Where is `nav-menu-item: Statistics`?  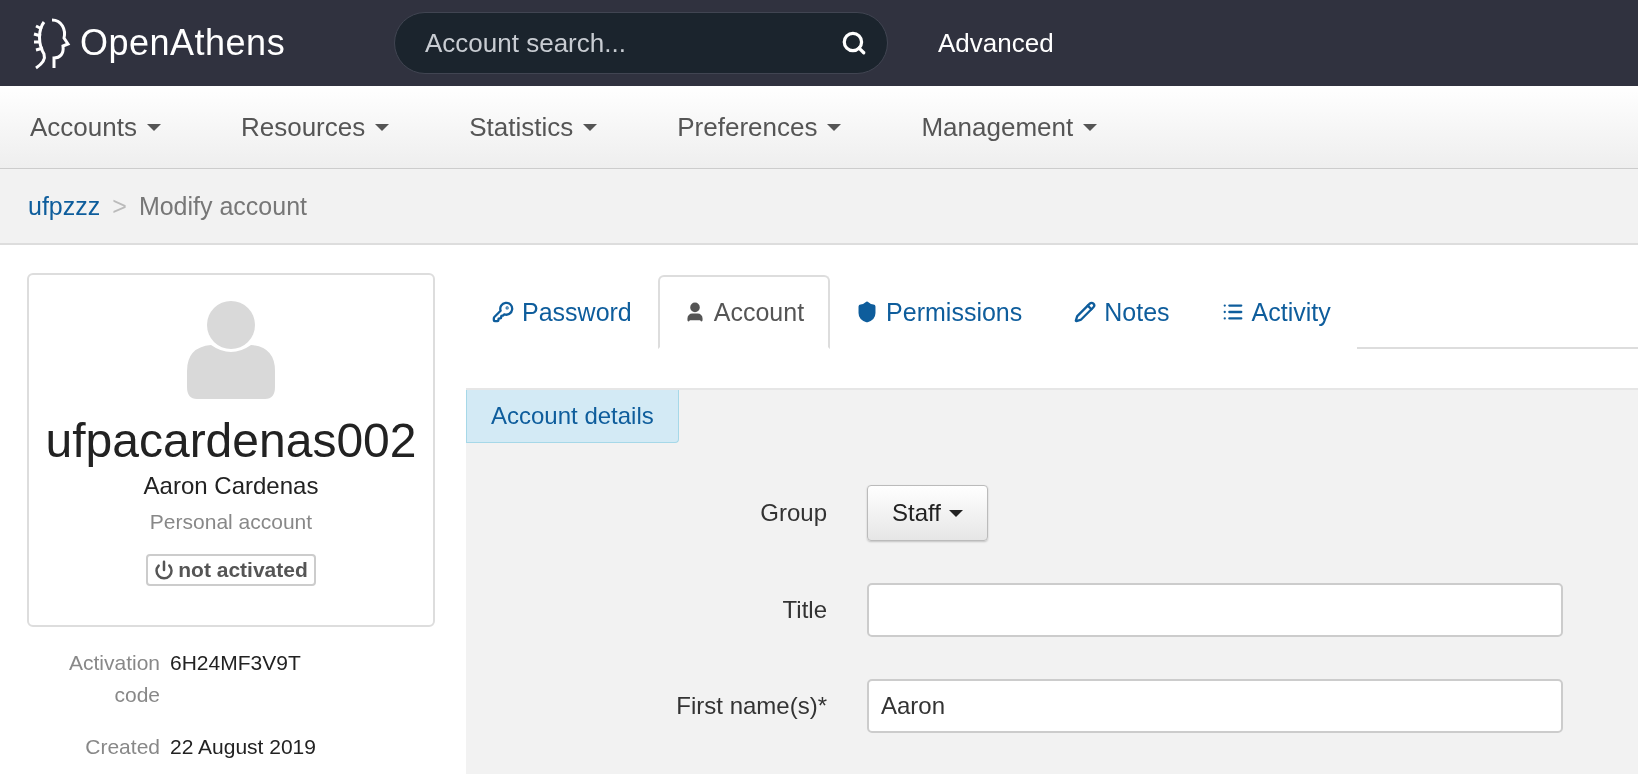
nav-menu-item: Statistics is located at coordinates (533, 127).